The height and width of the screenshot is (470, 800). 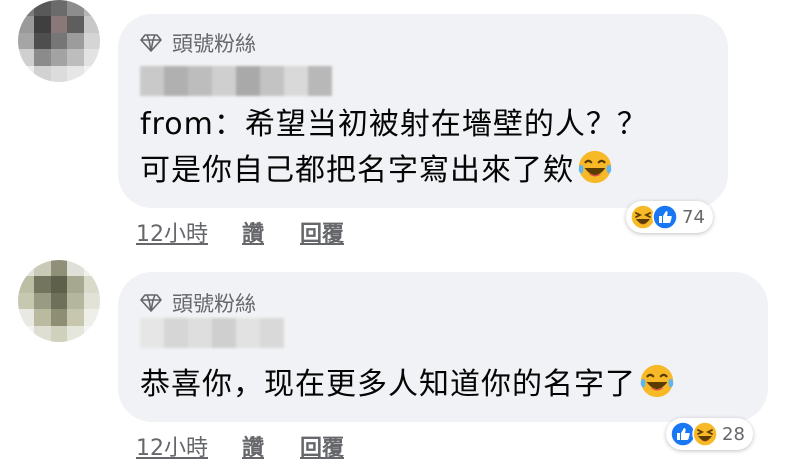 What do you see at coordinates (705, 434) in the screenshot?
I see `haha-reaction-icon` at bounding box center [705, 434].